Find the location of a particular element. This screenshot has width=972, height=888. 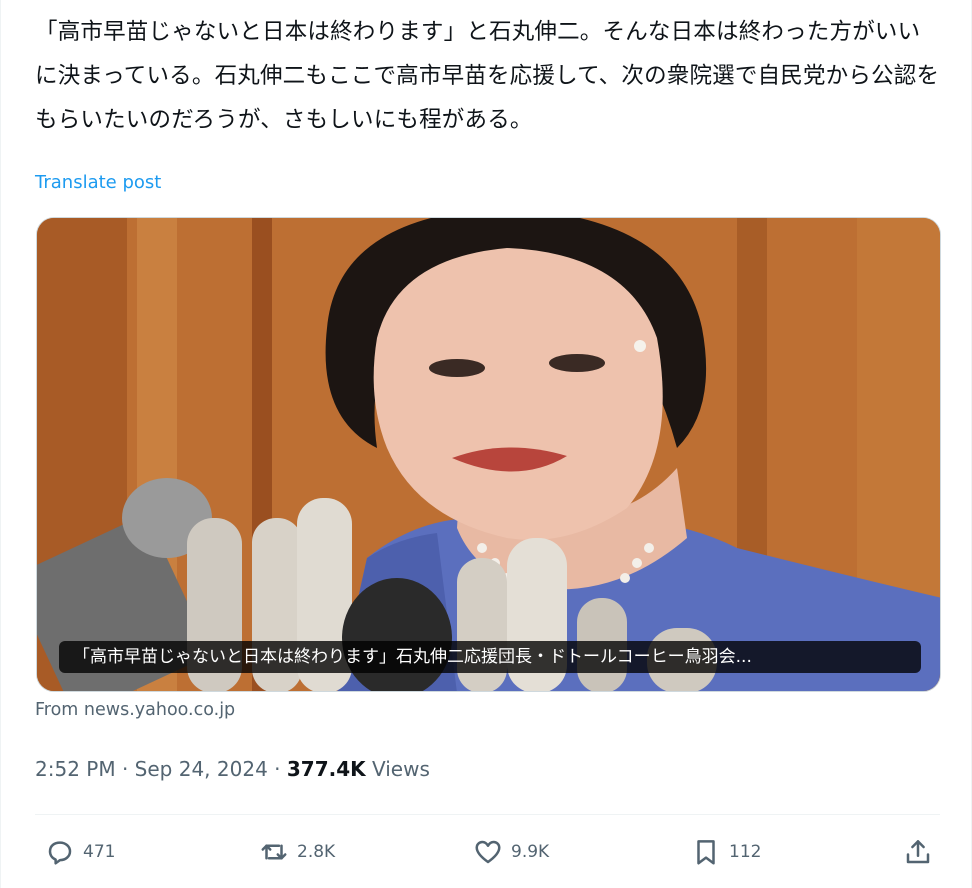

repost-icon is located at coordinates (274, 852).